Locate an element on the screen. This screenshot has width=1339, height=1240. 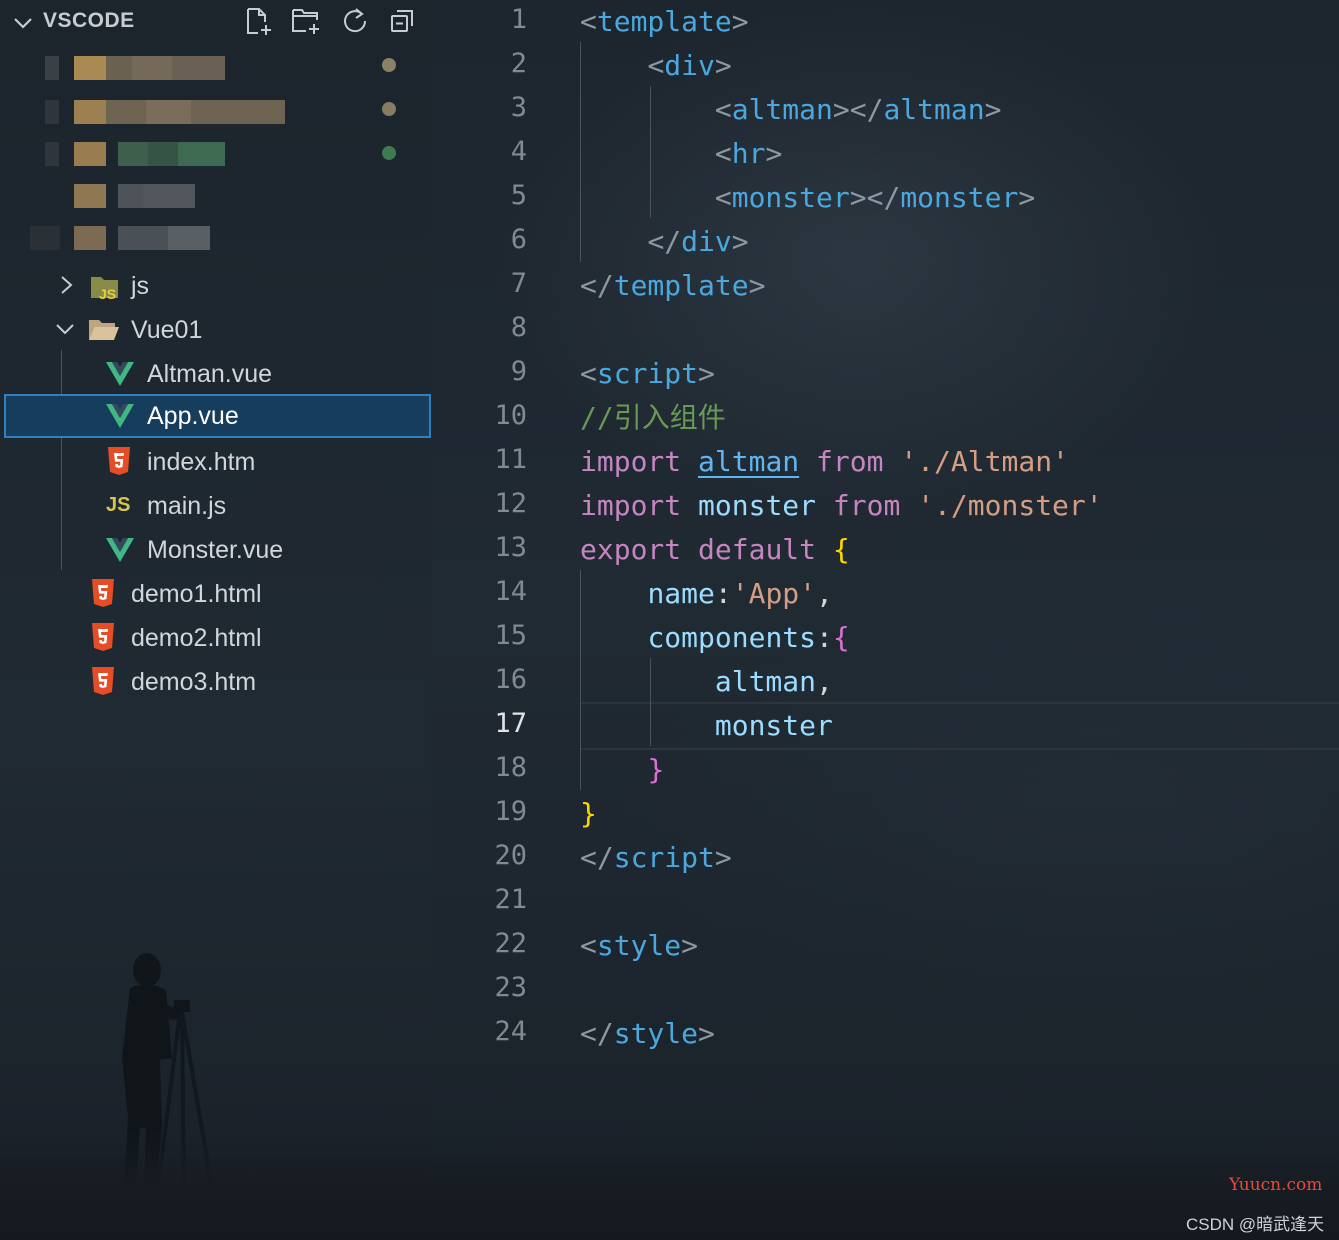
svg-text: JS is located at coordinates (107, 294).